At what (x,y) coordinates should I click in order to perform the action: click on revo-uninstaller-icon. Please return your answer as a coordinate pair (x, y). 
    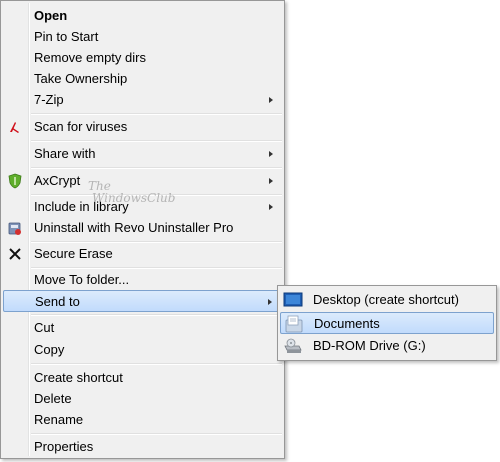
    Looking at the image, I should click on (15, 228).